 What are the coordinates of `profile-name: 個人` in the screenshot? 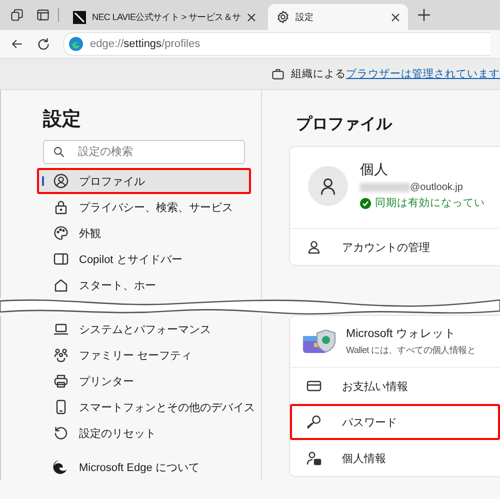 It's located at (374, 170).